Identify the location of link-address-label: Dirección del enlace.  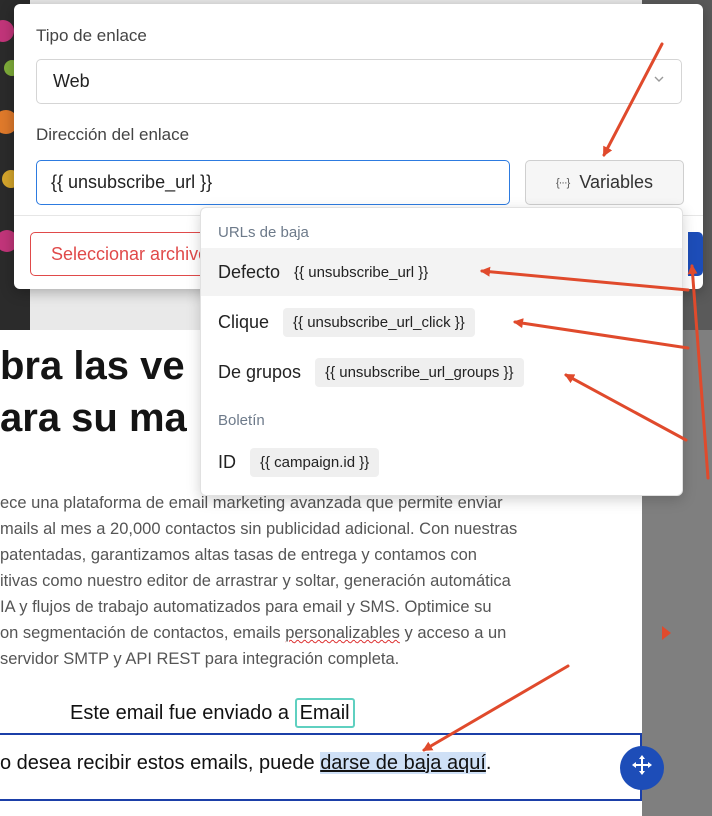
(113, 134).